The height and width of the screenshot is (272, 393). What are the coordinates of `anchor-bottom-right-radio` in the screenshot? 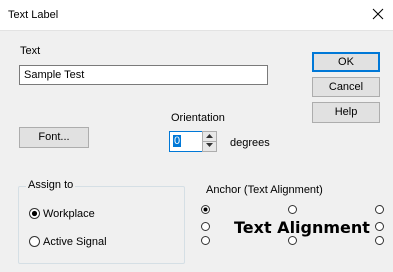 It's located at (379, 240).